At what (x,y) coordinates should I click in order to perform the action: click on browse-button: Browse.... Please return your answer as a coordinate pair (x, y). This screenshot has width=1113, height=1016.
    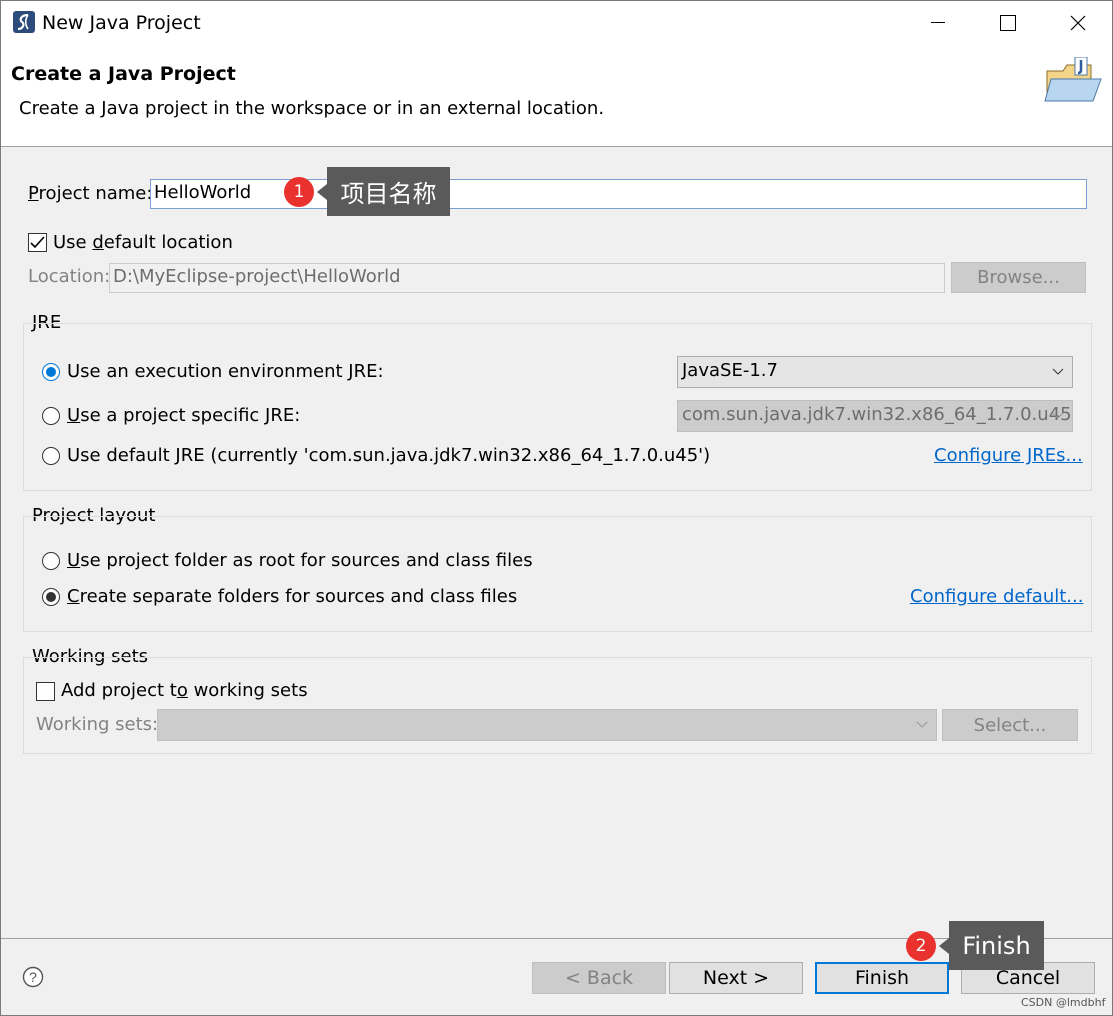
    Looking at the image, I should click on (1018, 277).